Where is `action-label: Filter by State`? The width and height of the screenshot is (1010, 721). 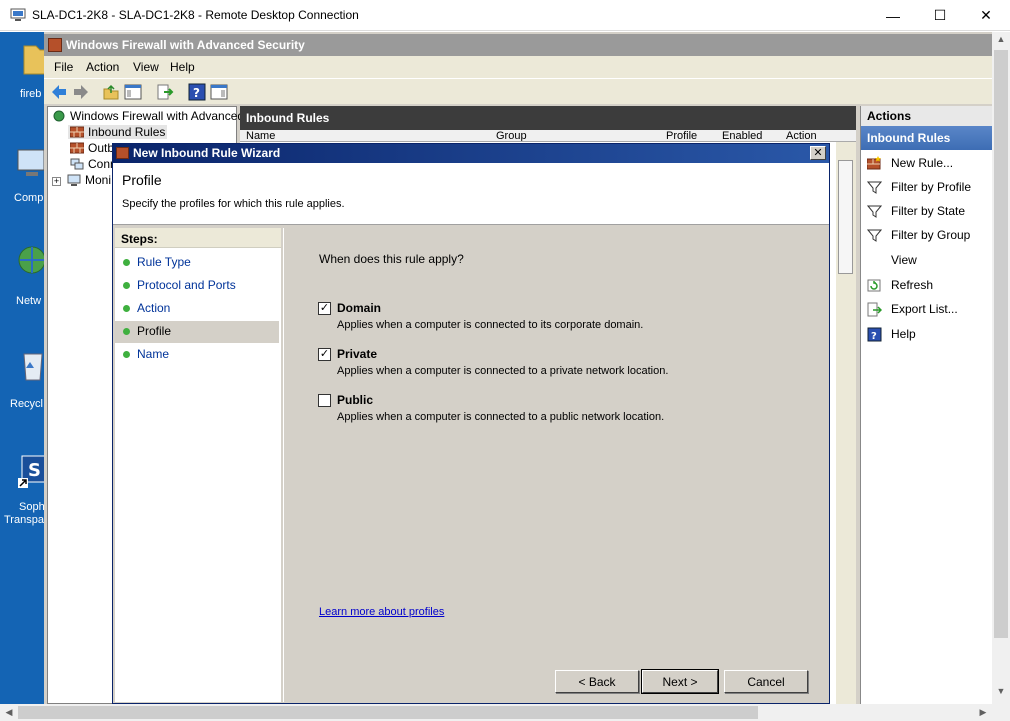 action-label: Filter by State is located at coordinates (928, 211).